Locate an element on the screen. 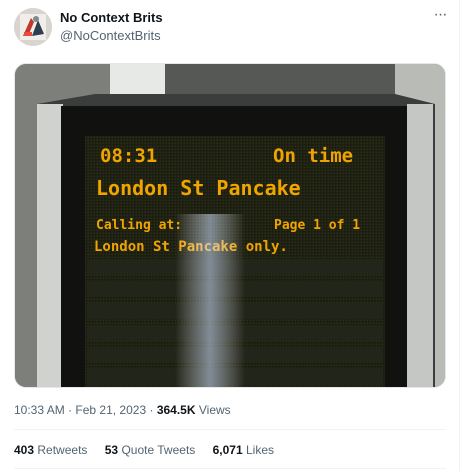 The height and width of the screenshot is (471, 465). retweets-stat: 403 Retweets is located at coordinates (50, 450).